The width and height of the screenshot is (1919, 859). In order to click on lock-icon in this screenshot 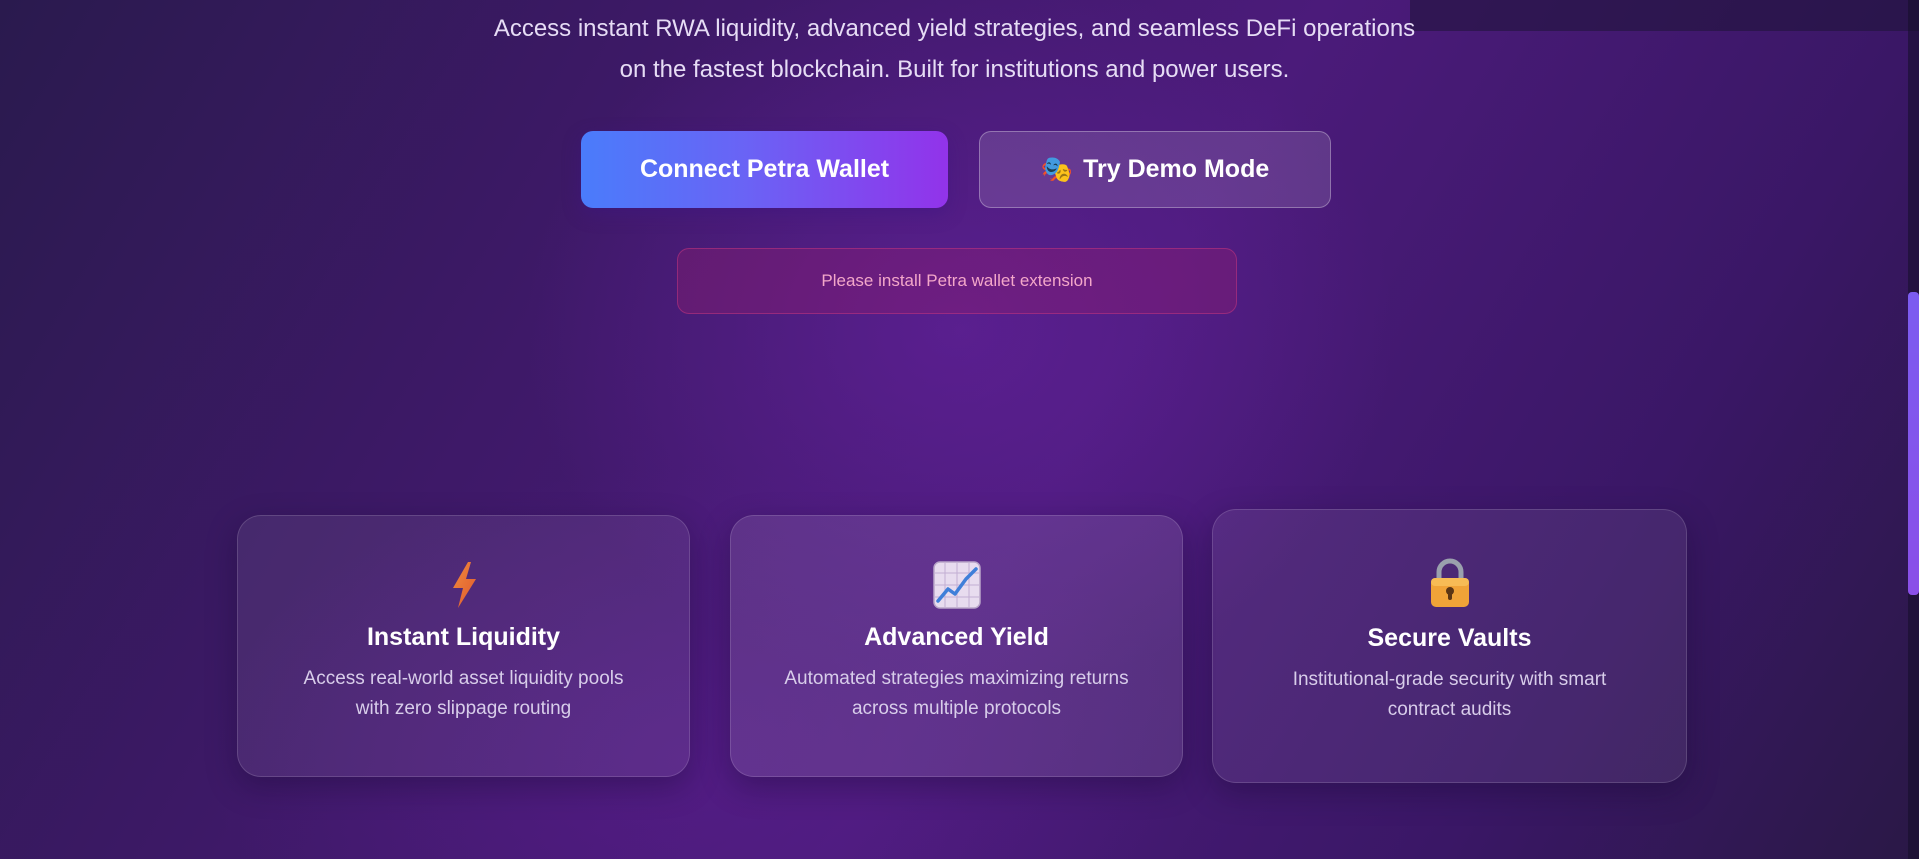, I will do `click(1449, 582)`.